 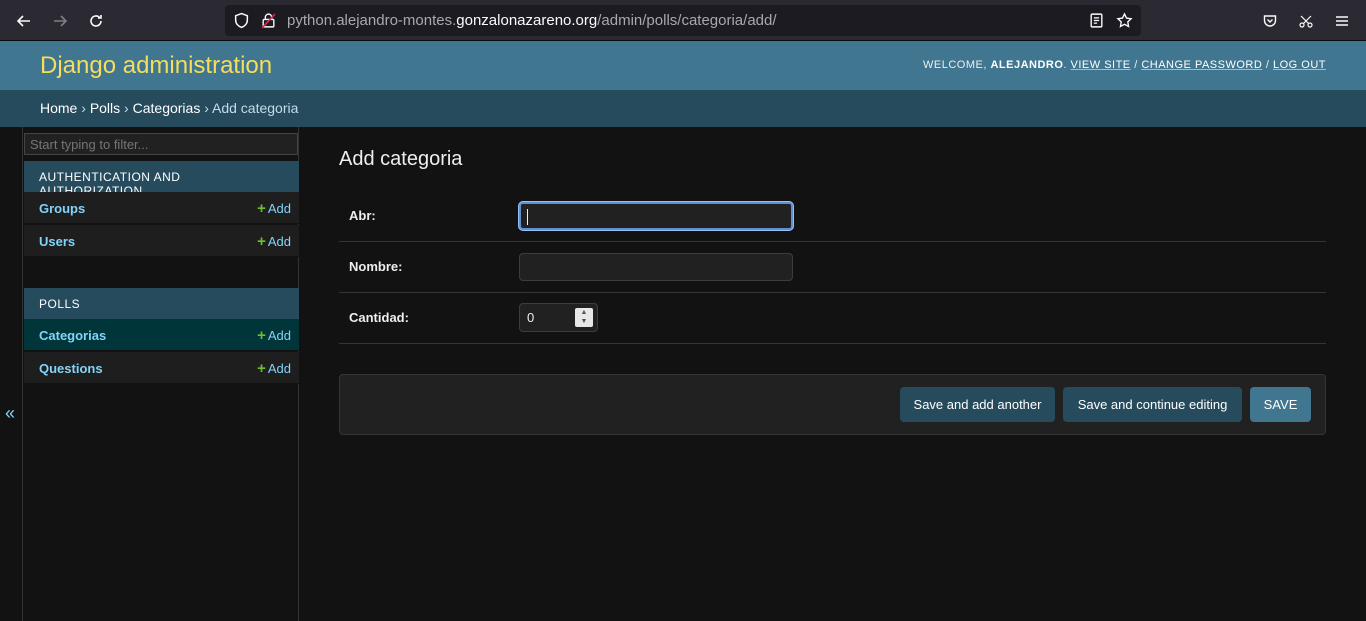 What do you see at coordinates (71, 368) in the screenshot?
I see `sidebar-item-label: Questions` at bounding box center [71, 368].